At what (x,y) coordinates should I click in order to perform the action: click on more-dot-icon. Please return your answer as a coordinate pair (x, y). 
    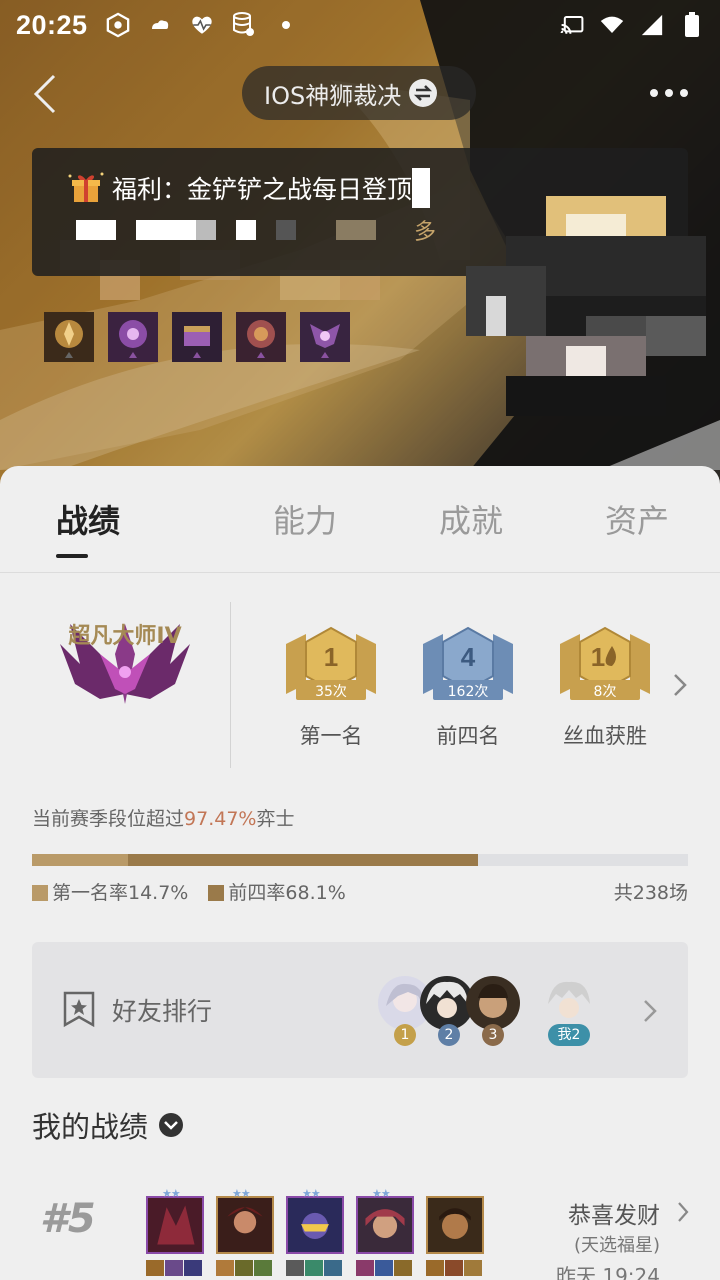
    Looking at the image, I should click on (654, 93).